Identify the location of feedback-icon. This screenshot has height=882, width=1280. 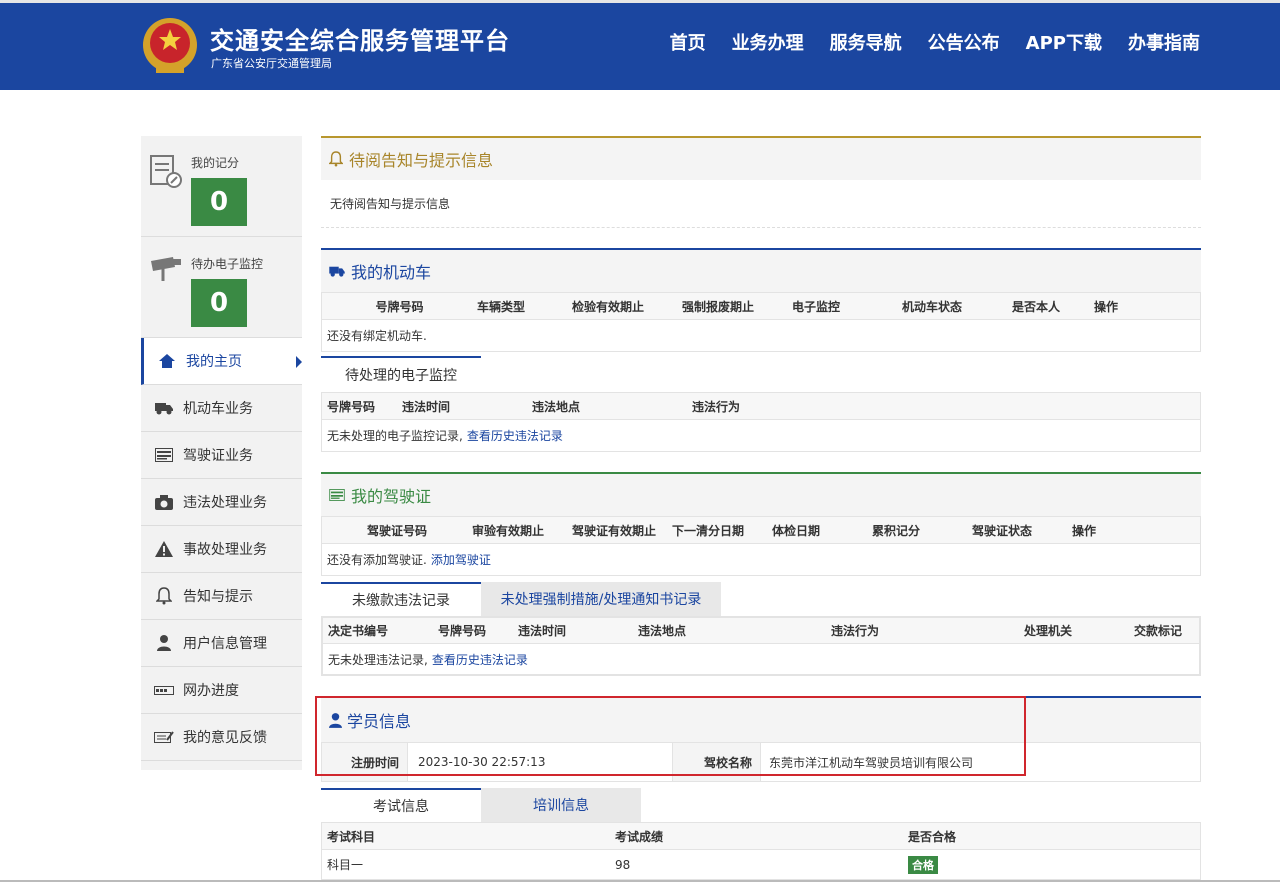
(164, 737).